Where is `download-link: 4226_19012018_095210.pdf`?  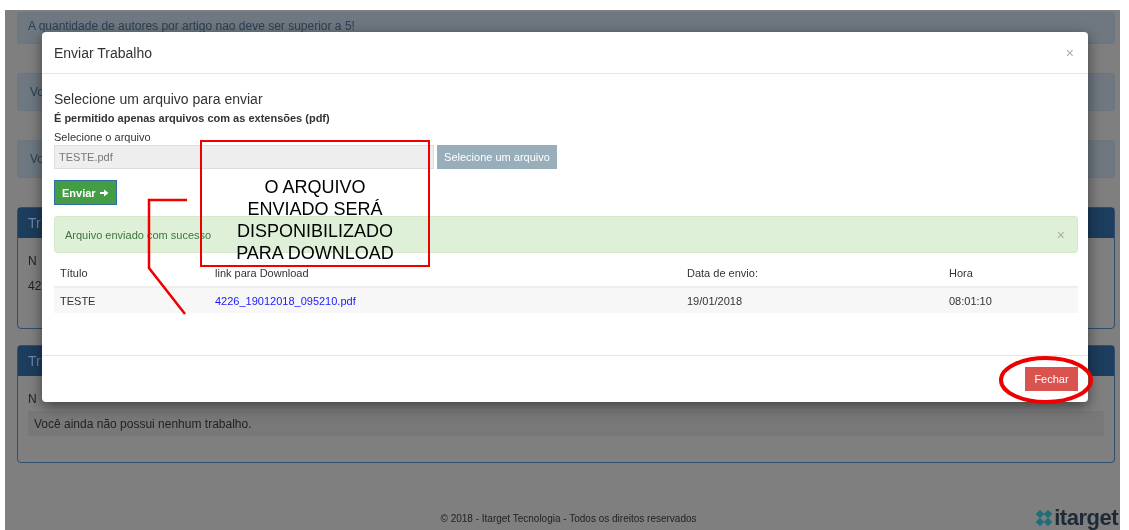
download-link: 4226_19012018_095210.pdf is located at coordinates (285, 300).